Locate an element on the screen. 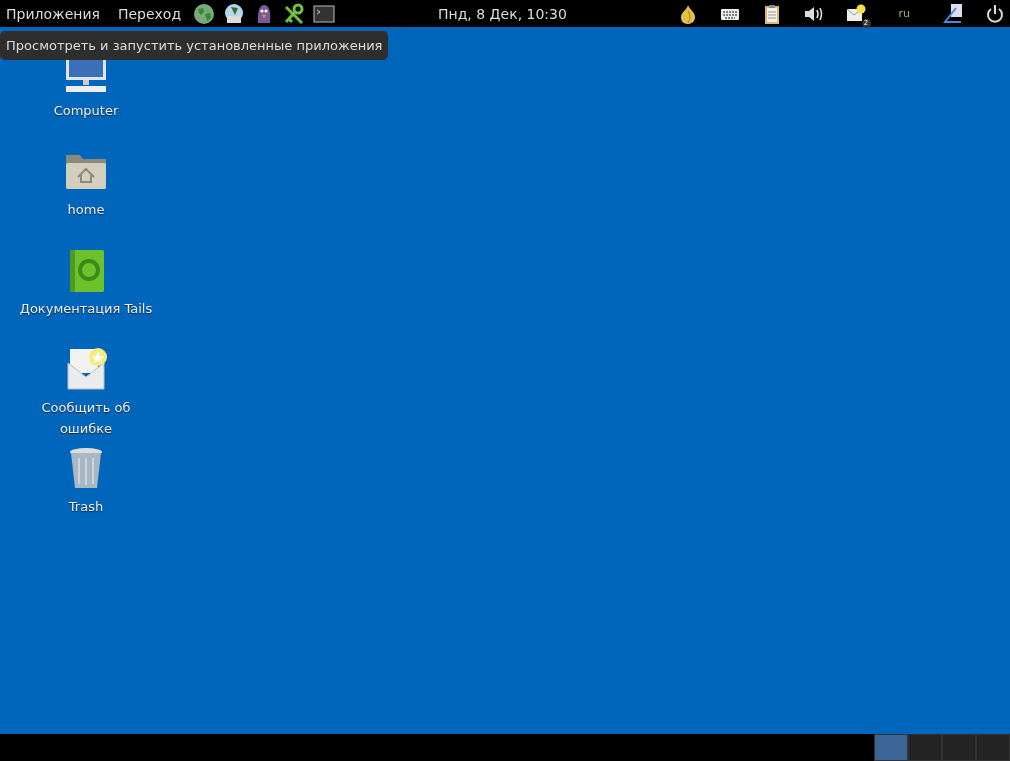 The width and height of the screenshot is (1010, 761). icon-label: Сообщить об ошибке is located at coordinates (86, 418).